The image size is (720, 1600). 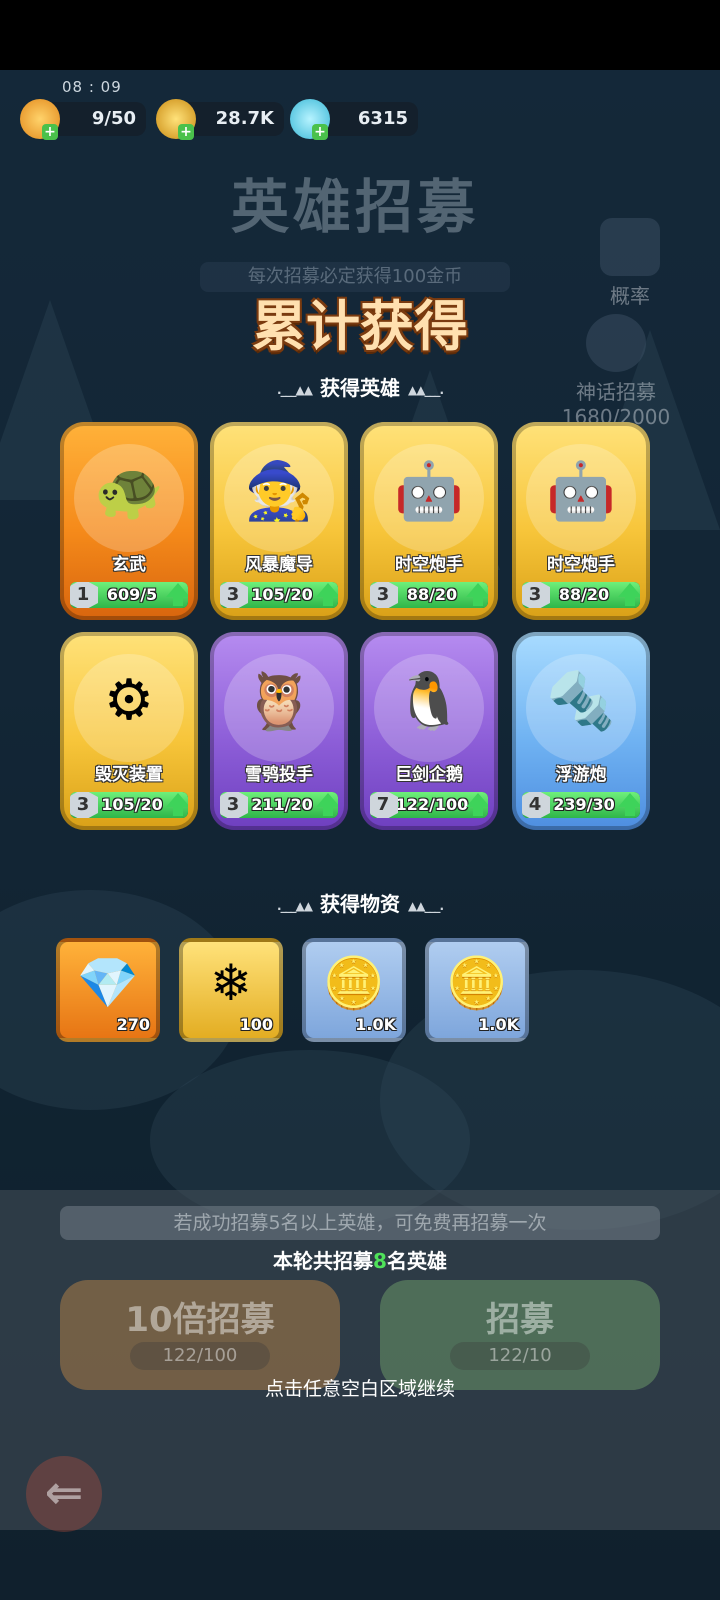 I want to click on round-summary: 本轮共招募8名英雄, so click(x=360, y=1261).